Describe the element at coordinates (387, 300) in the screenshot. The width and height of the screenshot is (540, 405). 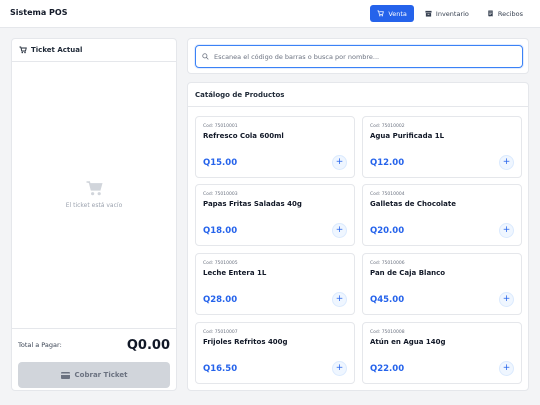
I see `product-price: Q45.00` at that location.